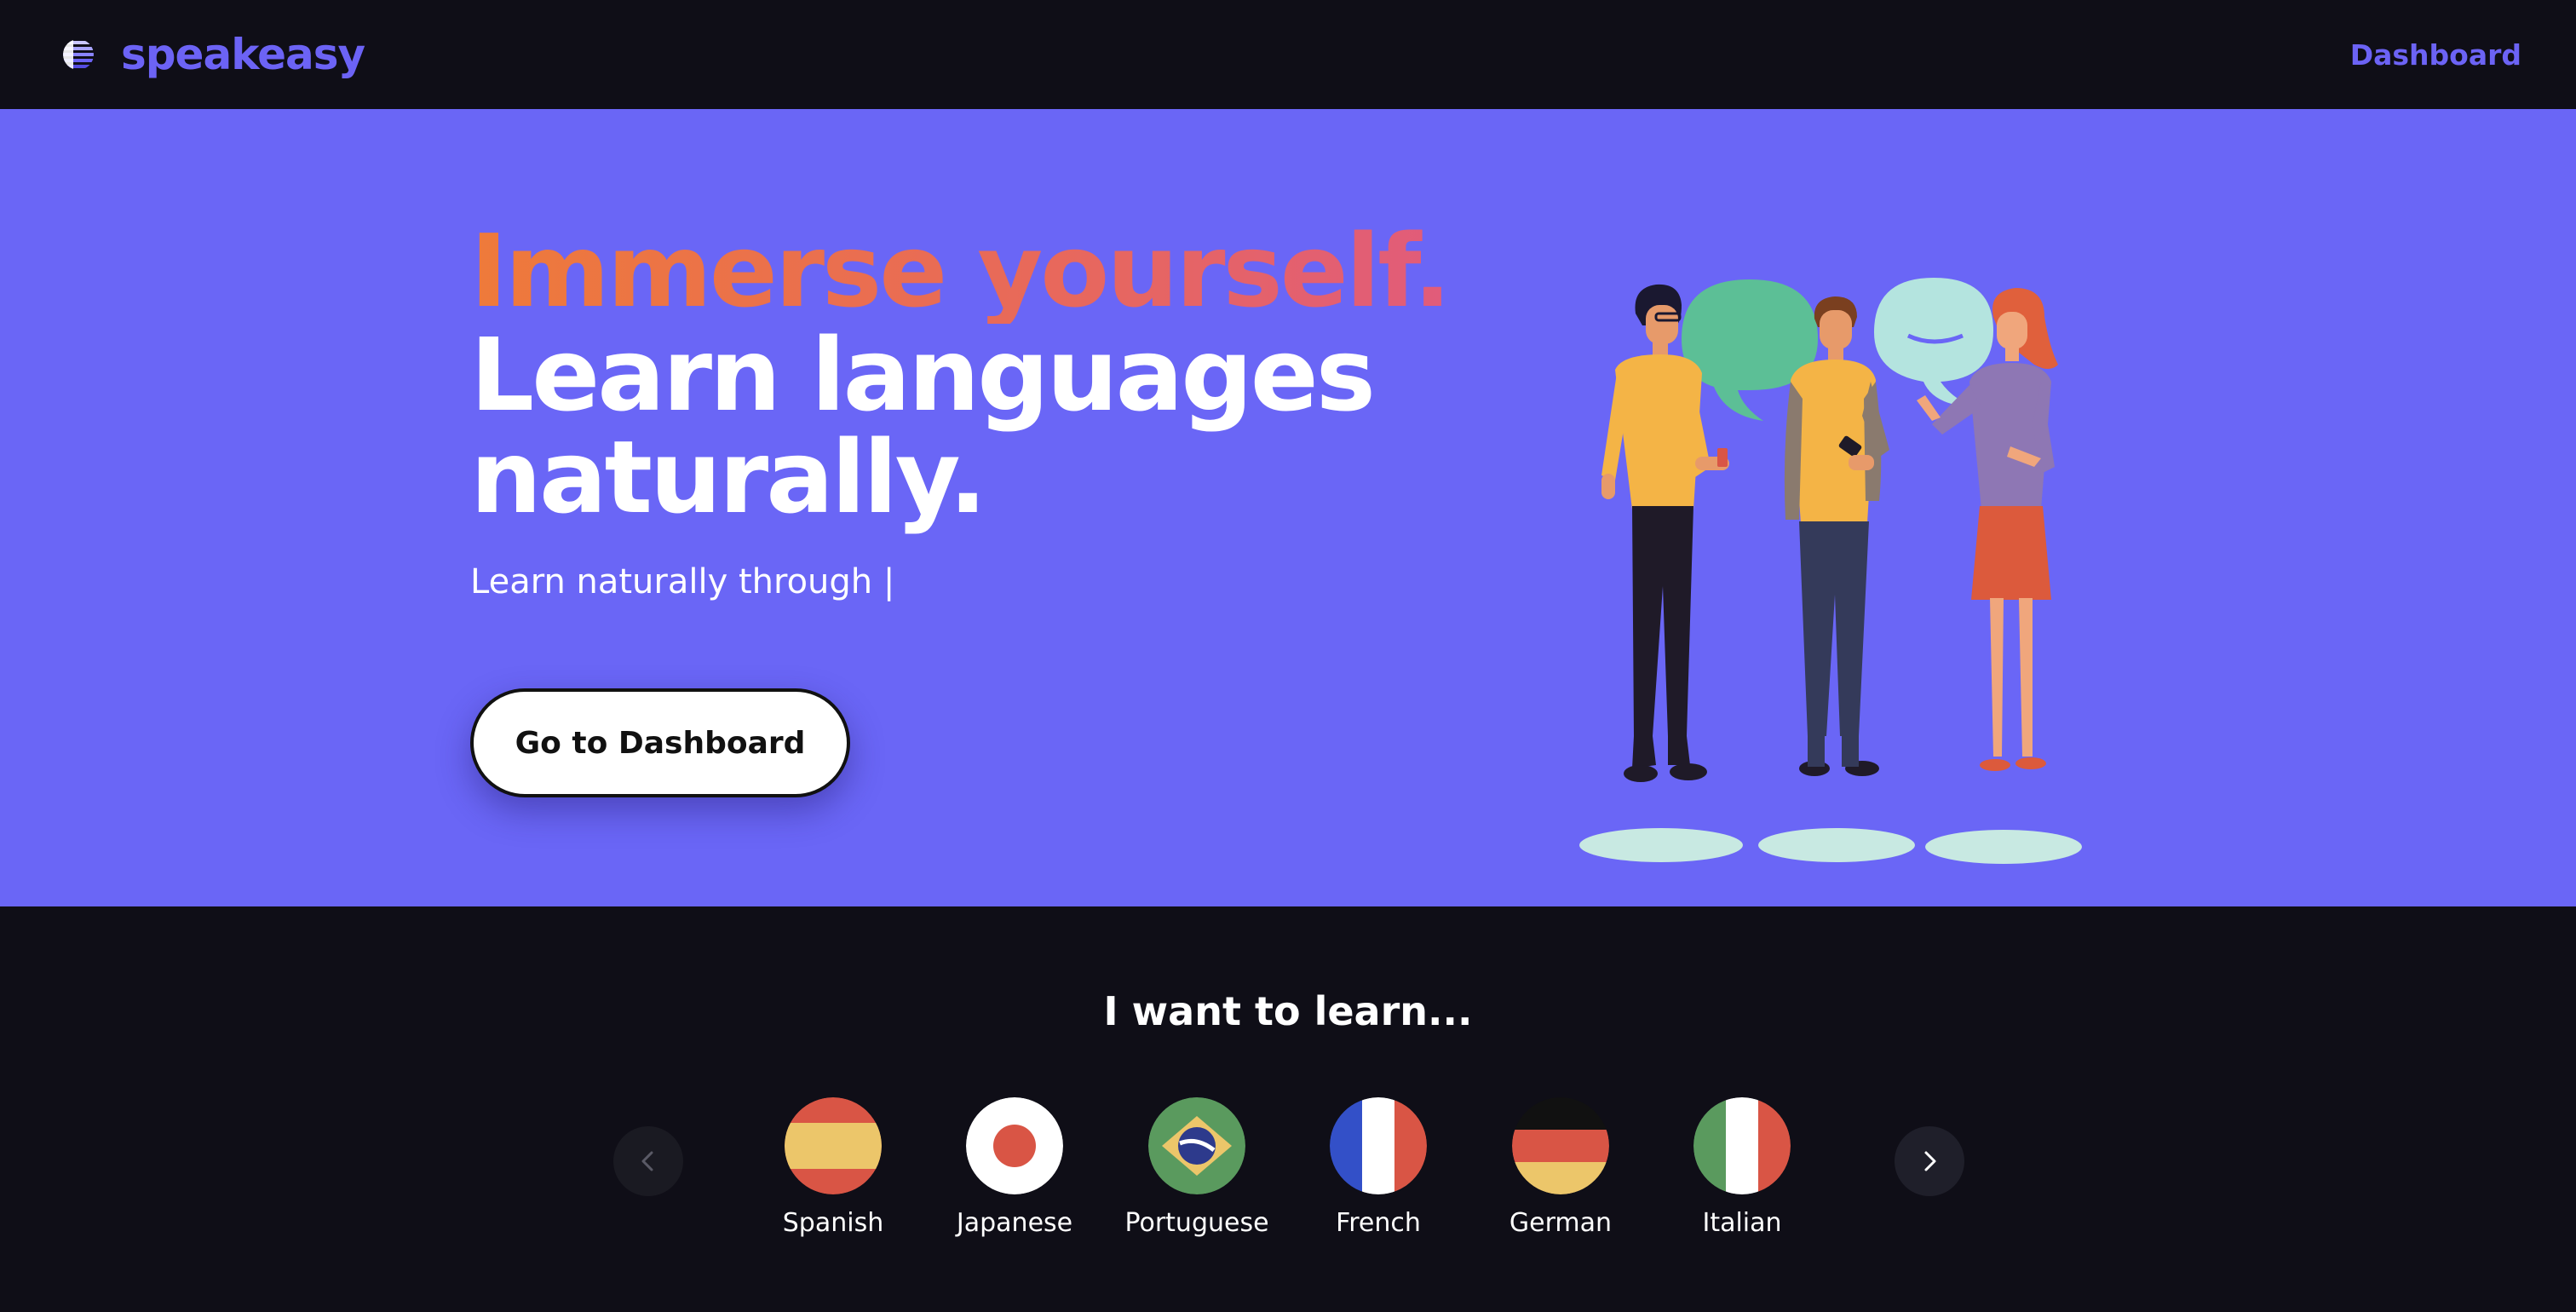  What do you see at coordinates (1196, 1145) in the screenshot?
I see `brazil-flag-icon` at bounding box center [1196, 1145].